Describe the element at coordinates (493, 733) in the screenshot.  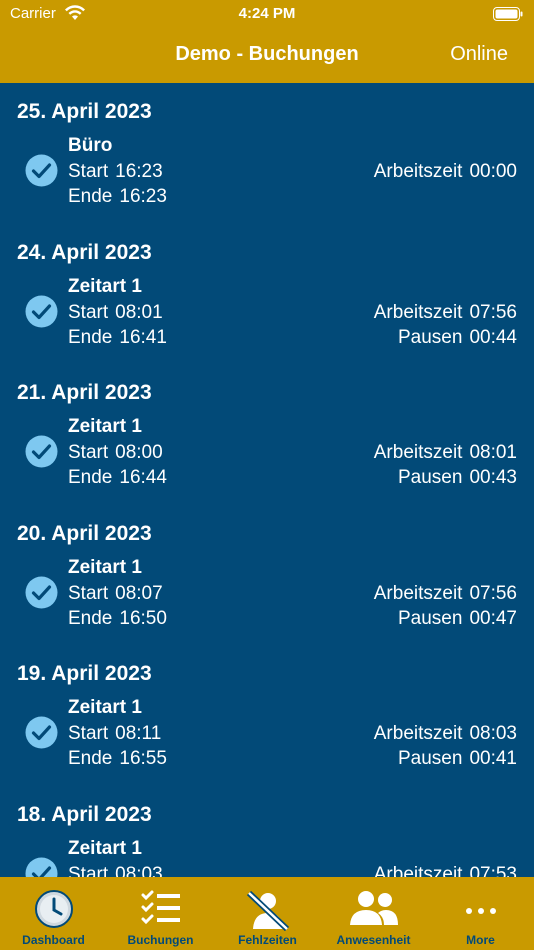
I see `work-value: 08:03` at that location.